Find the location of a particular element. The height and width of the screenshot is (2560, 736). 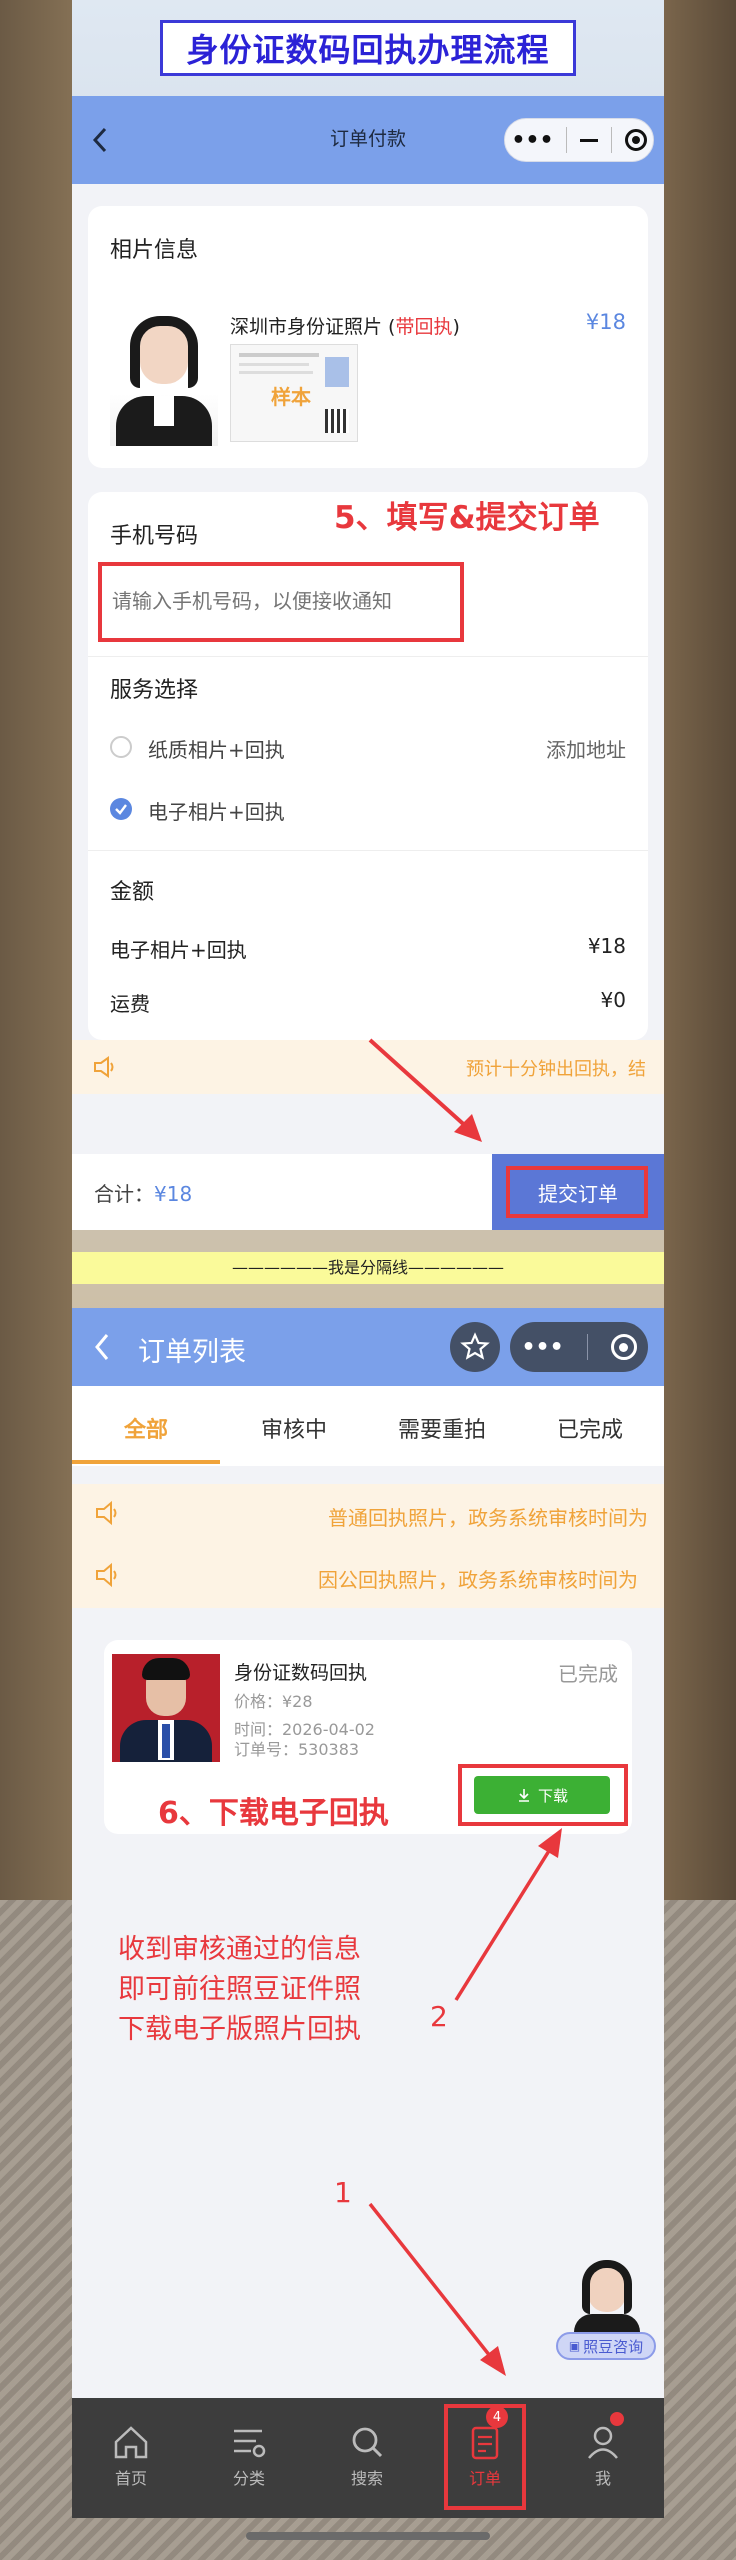

chat-icon: ▣ is located at coordinates (574, 2346).